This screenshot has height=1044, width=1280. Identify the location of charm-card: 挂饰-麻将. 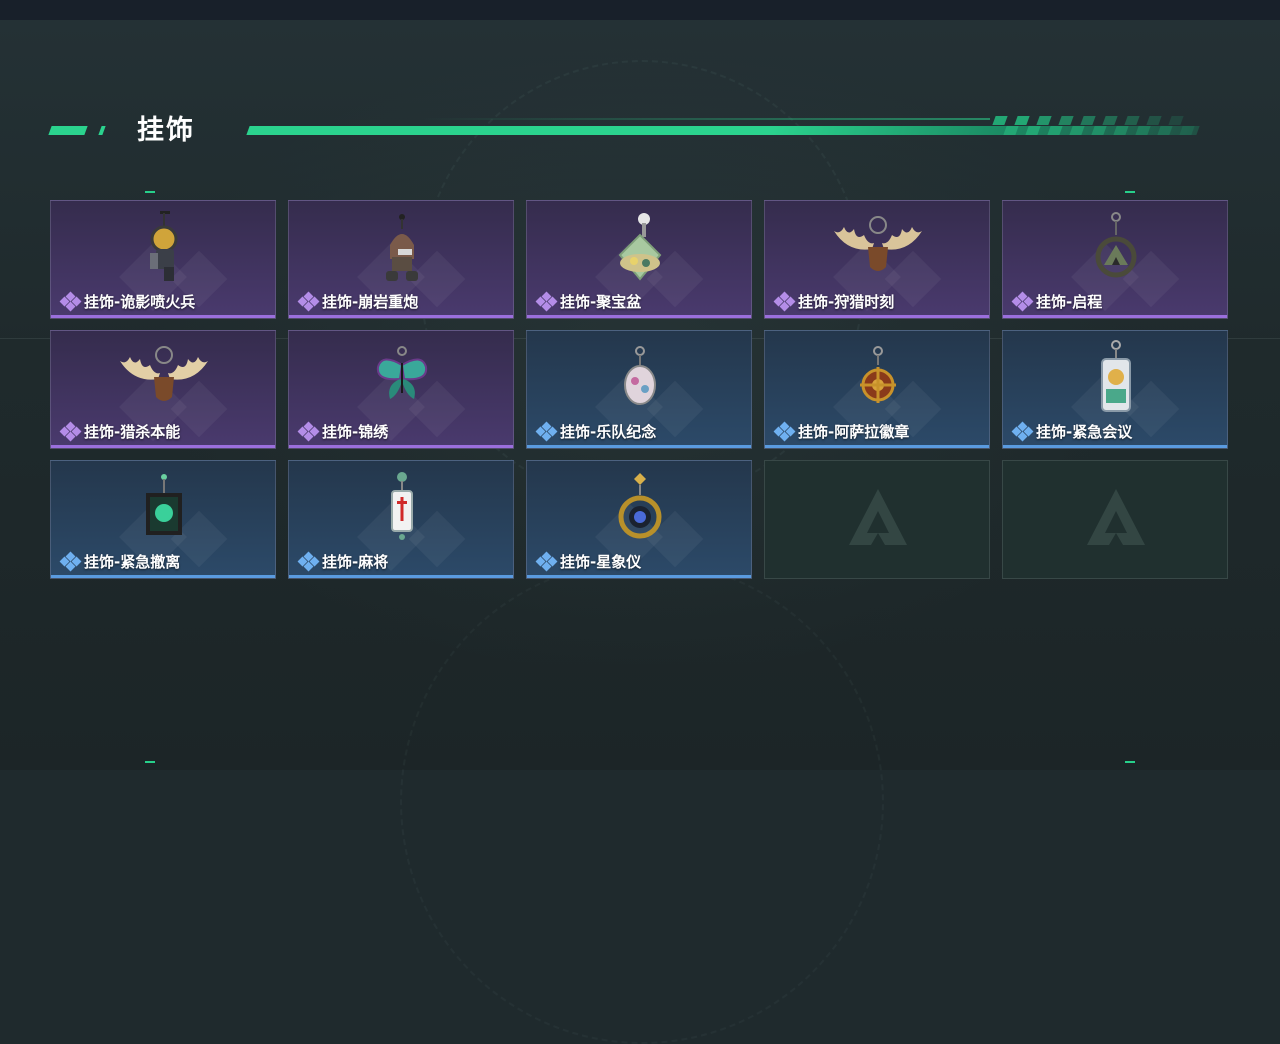
(401, 519).